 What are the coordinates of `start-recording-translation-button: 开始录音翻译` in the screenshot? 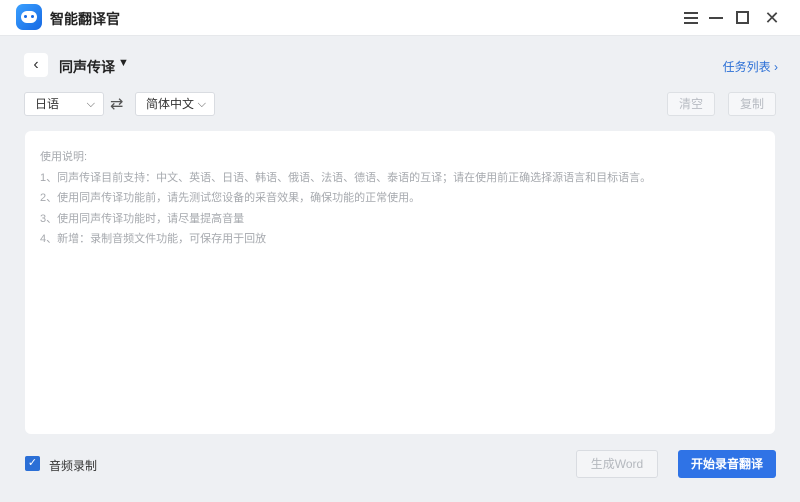 It's located at (727, 464).